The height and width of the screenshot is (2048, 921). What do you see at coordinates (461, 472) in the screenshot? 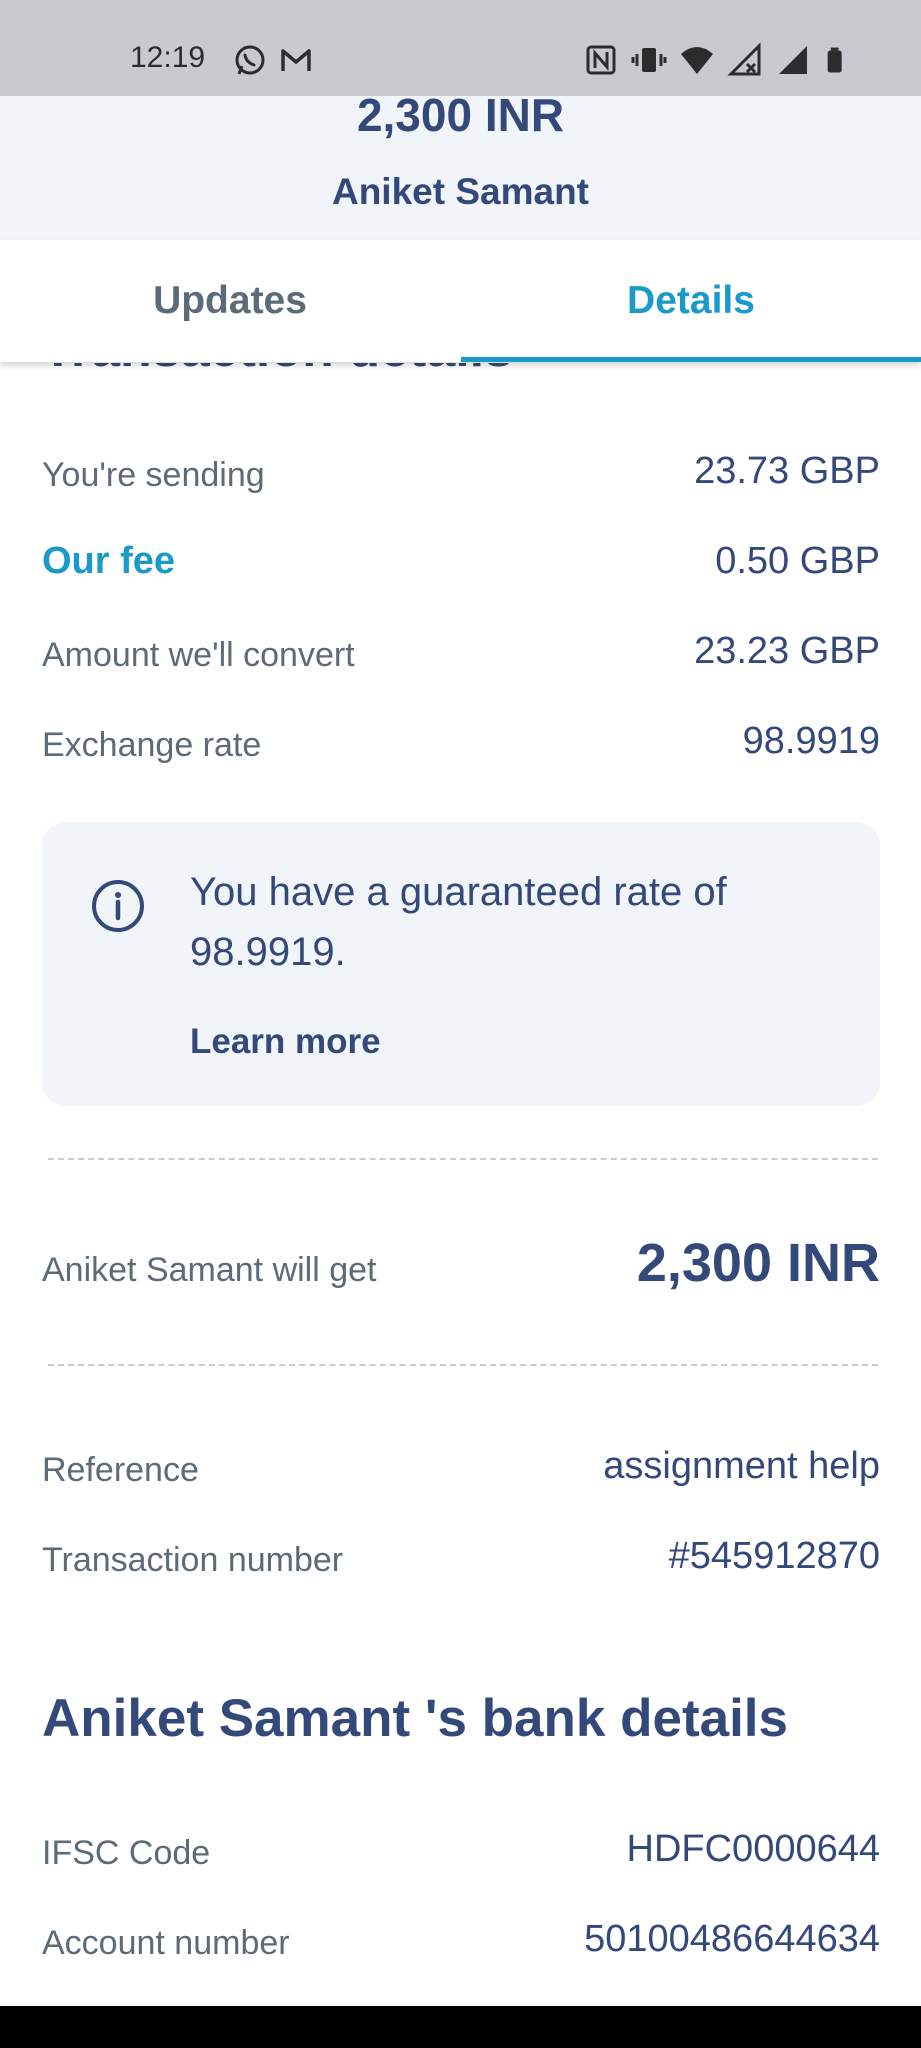
I see `sending-row: You're sending 23.73 GBP` at bounding box center [461, 472].